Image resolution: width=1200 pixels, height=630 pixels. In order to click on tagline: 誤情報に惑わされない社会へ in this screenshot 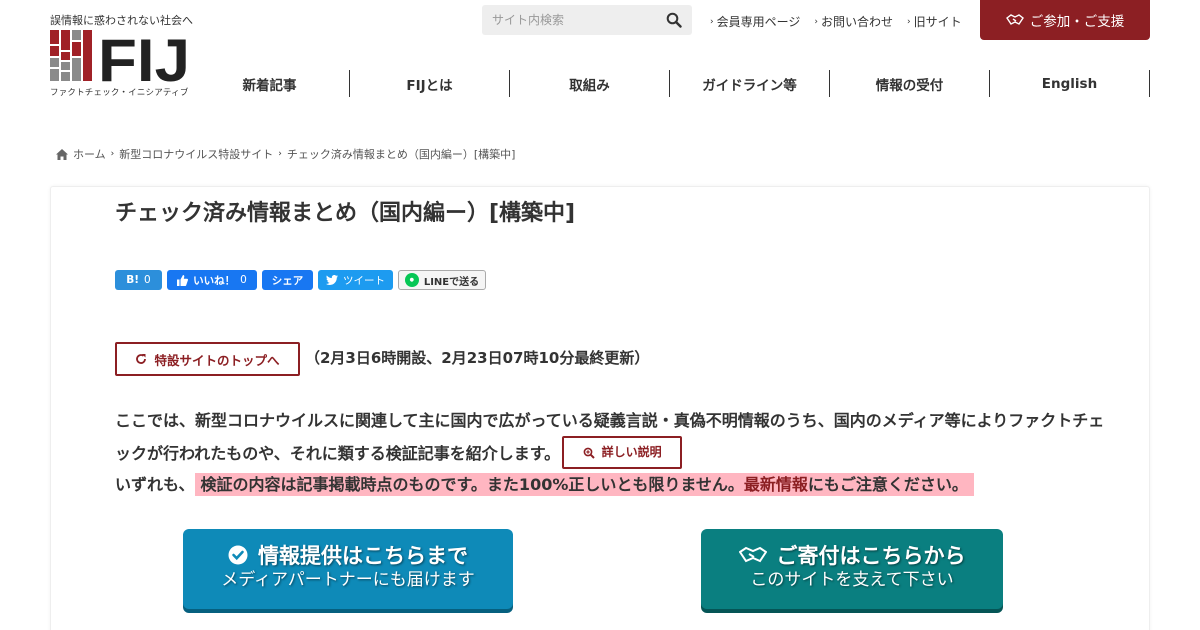, I will do `click(121, 20)`.